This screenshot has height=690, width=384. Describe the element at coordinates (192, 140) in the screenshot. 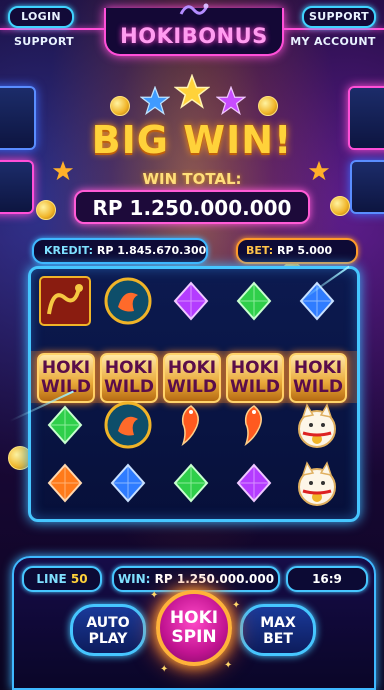

I see `big-win-title: BIG WIN!` at that location.